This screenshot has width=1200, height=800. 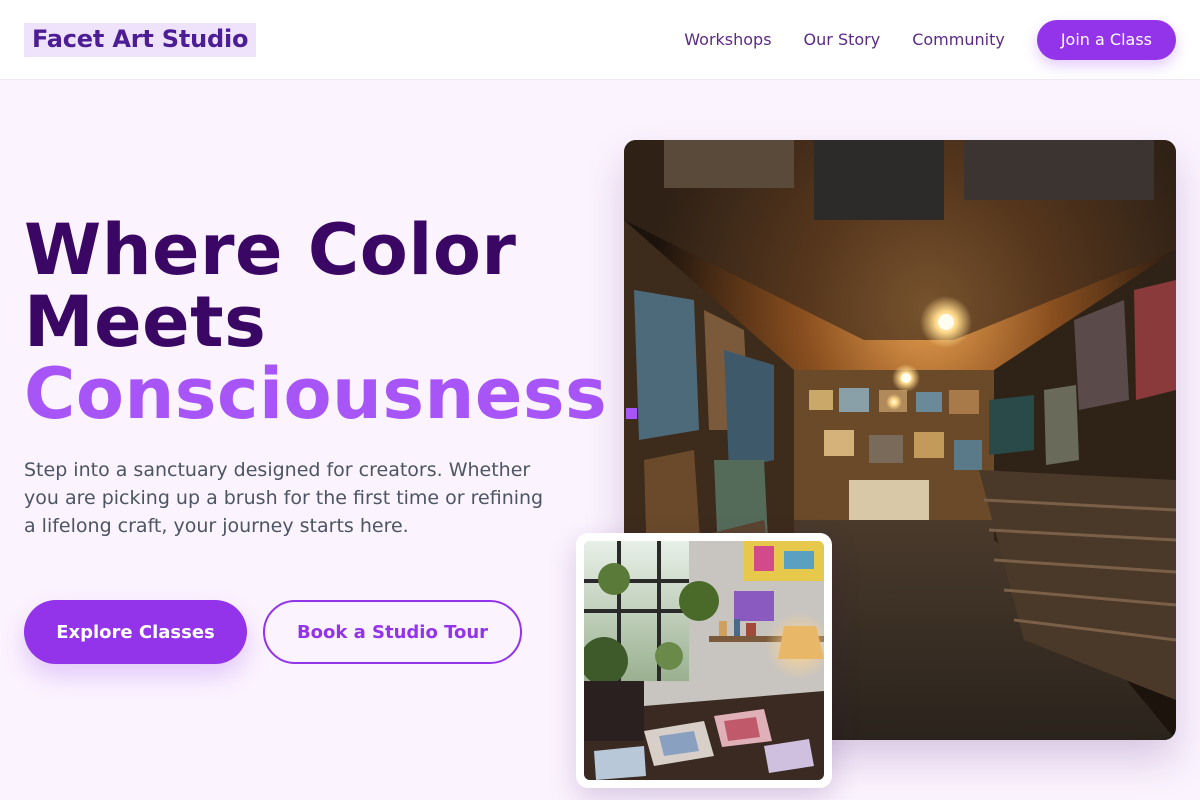 I want to click on nav-link-community: Community, so click(x=958, y=39).